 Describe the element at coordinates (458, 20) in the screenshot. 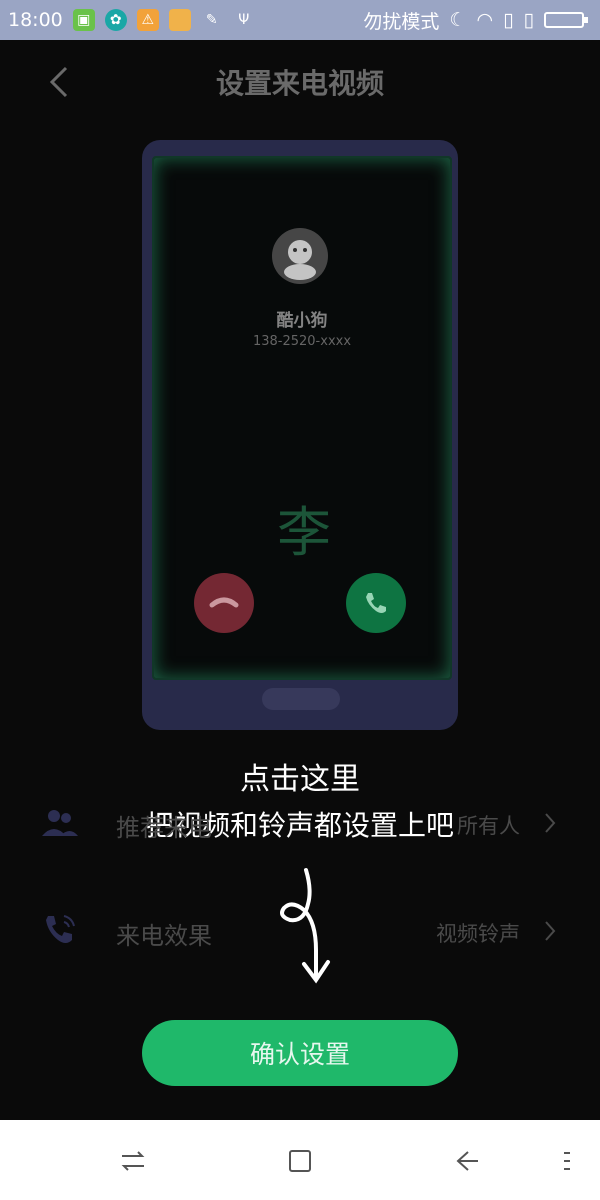

I see `moon-icon: ☾` at that location.